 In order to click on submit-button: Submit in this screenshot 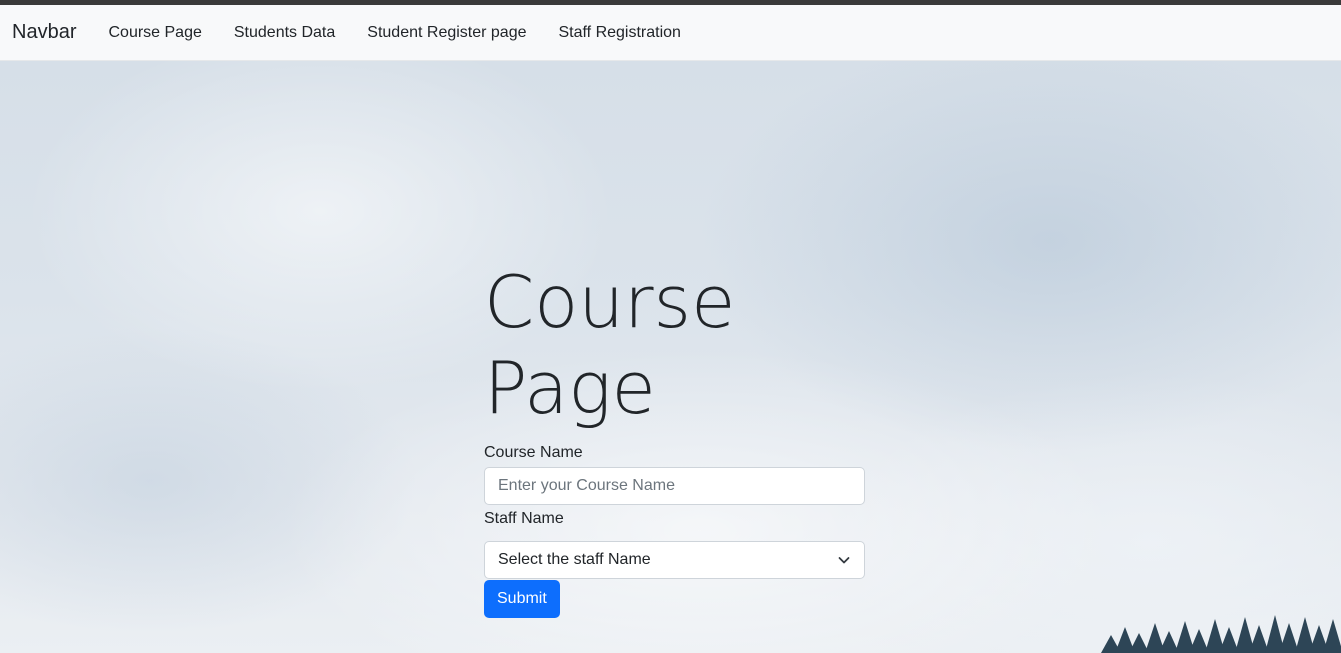, I will do `click(522, 599)`.